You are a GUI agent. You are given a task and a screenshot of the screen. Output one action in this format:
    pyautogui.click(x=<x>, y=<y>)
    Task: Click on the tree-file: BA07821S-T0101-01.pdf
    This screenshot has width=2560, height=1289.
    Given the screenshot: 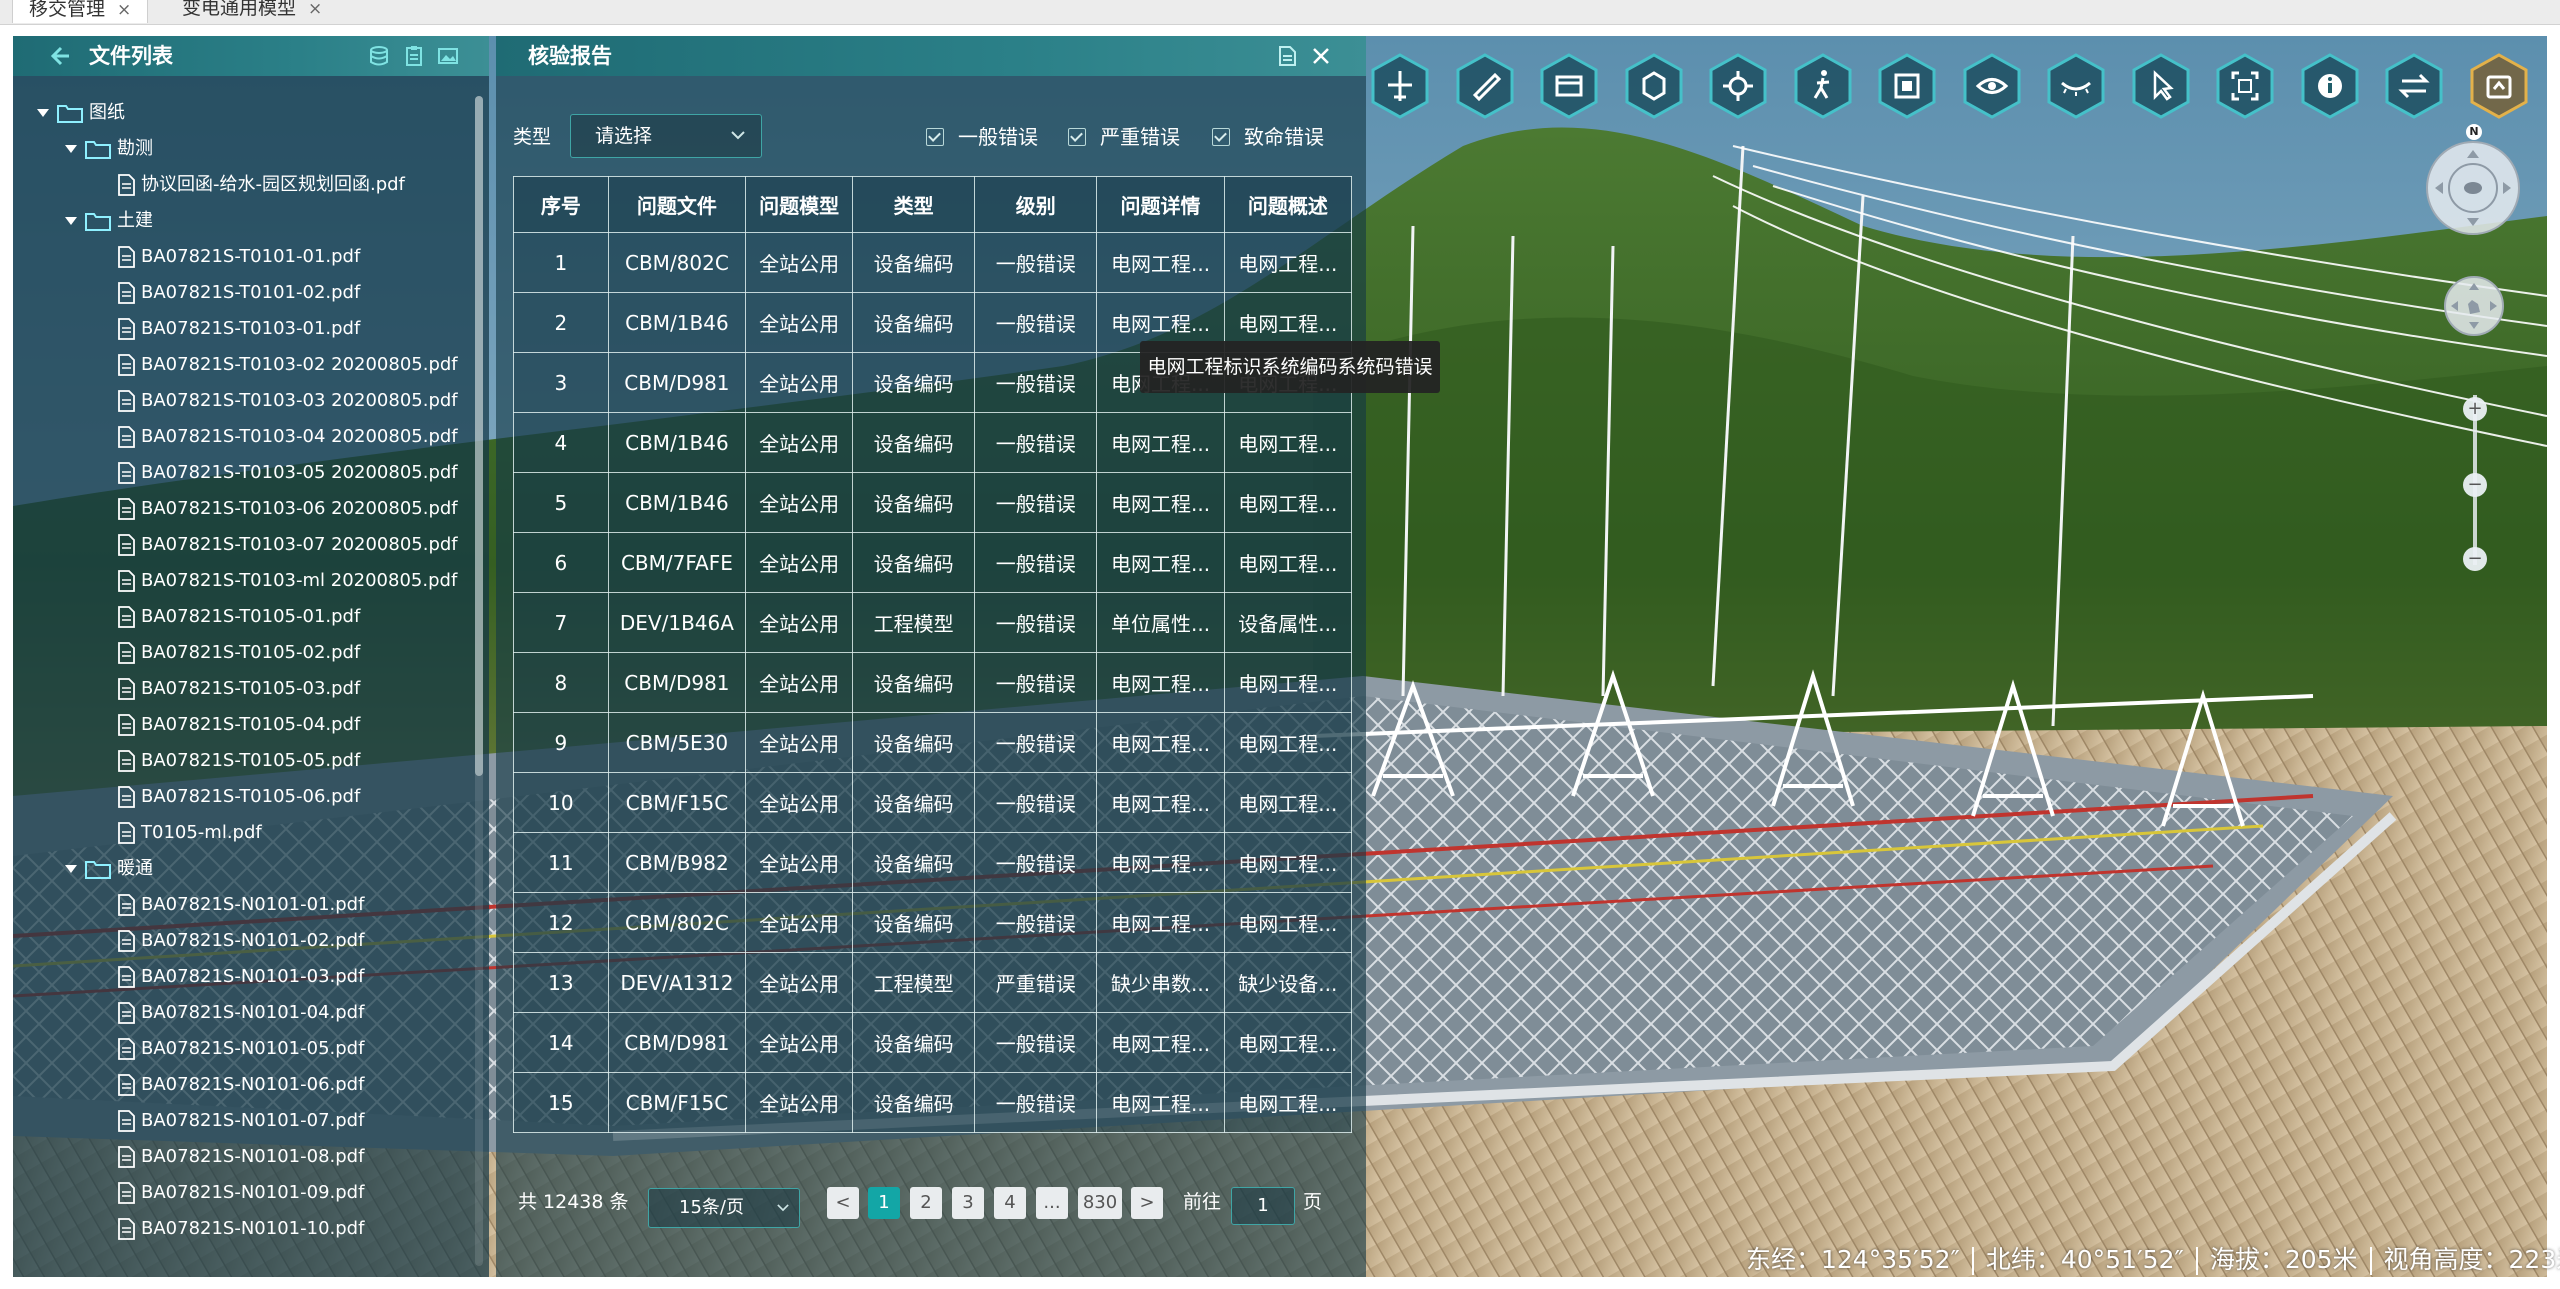 What is the action you would take?
    pyautogui.click(x=238, y=257)
    